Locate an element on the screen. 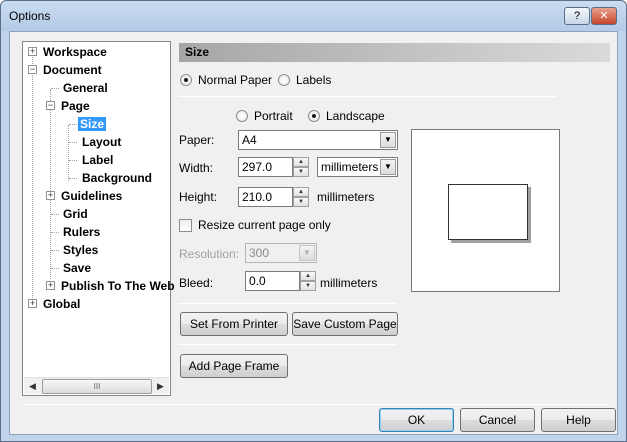 The width and height of the screenshot is (627, 442). width-input: 297.0 is located at coordinates (265, 167).